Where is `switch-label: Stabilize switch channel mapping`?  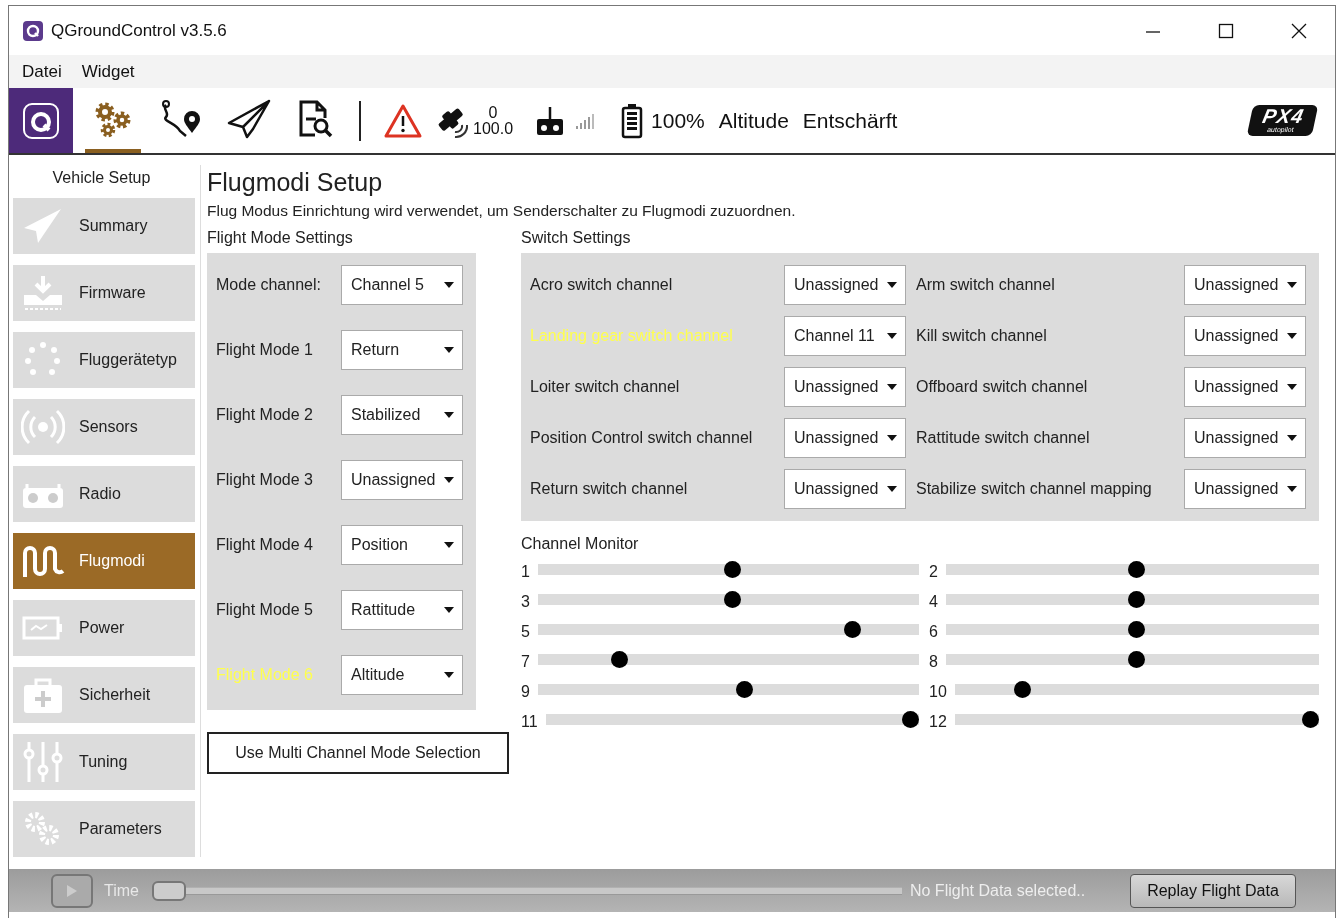
switch-label: Stabilize switch channel mapping is located at coordinates (1034, 489).